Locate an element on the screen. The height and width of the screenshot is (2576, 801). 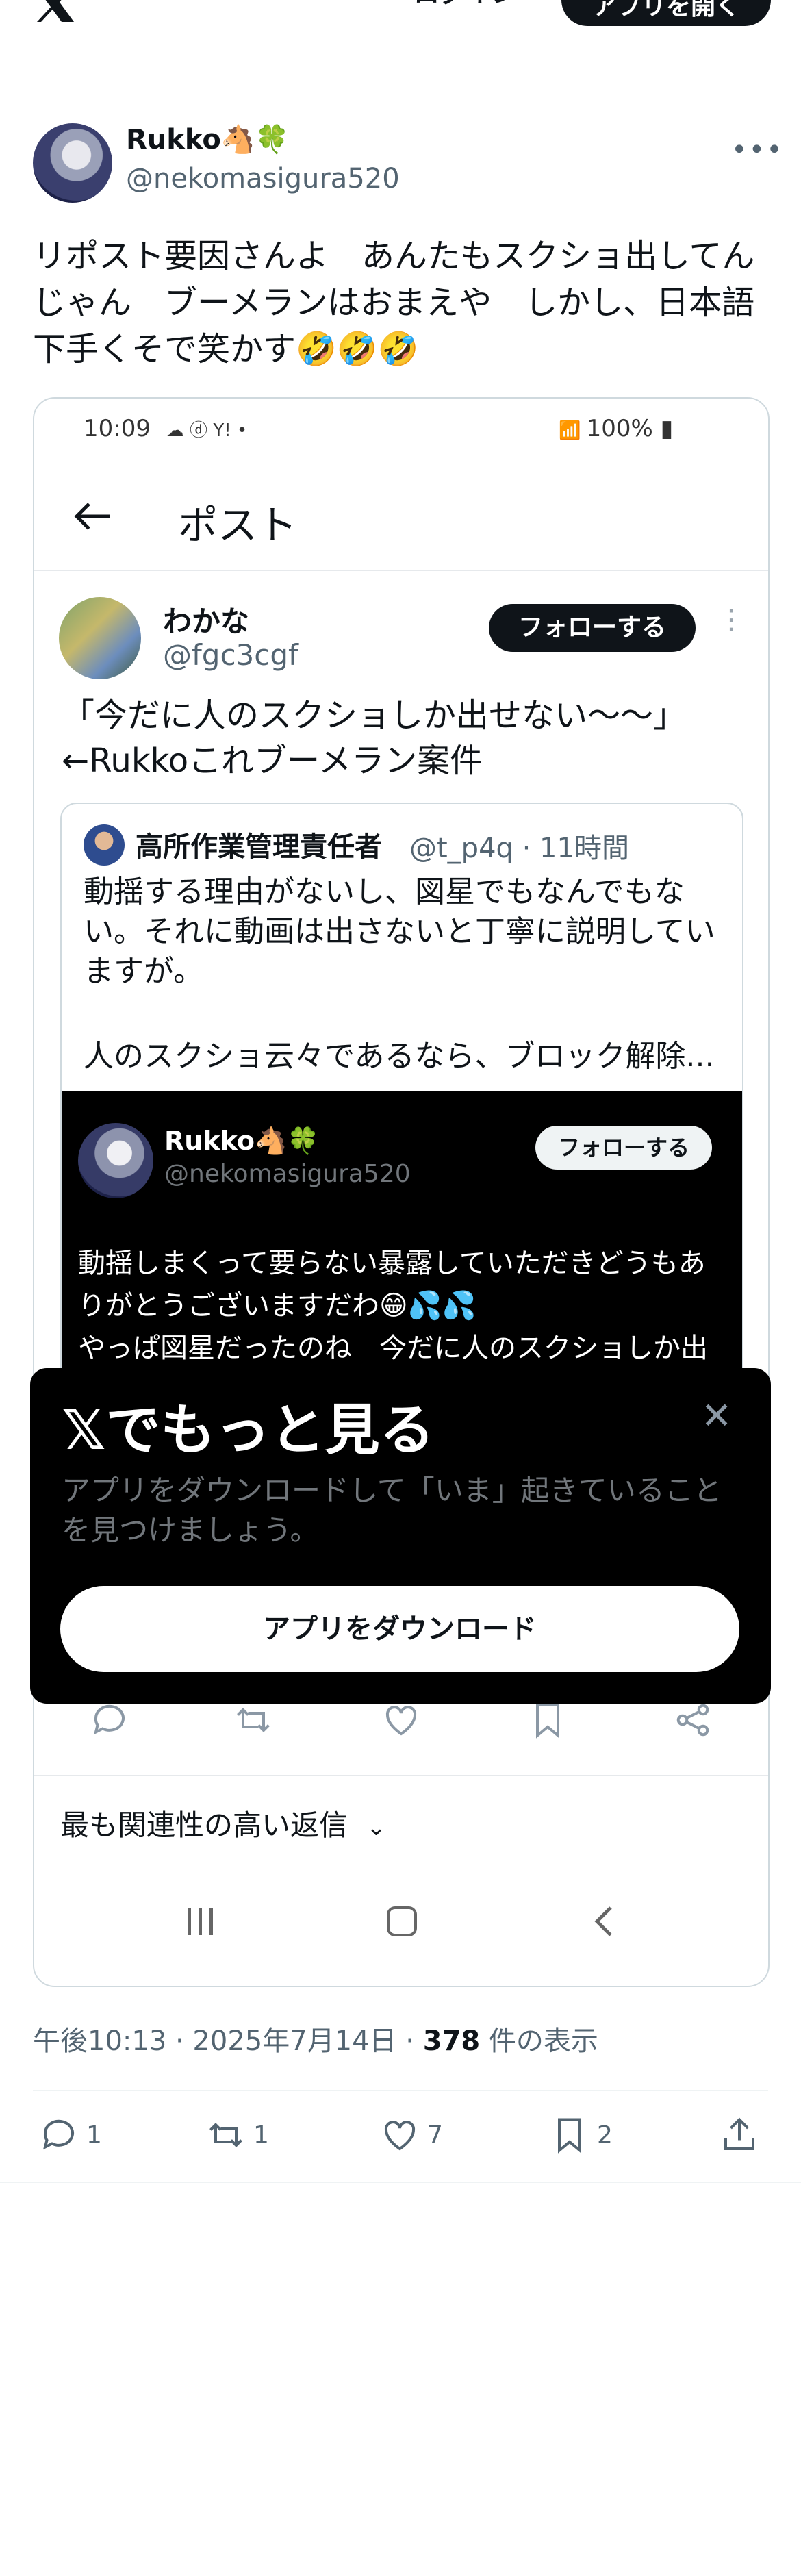
reply-count: 1 is located at coordinates (94, 2135).